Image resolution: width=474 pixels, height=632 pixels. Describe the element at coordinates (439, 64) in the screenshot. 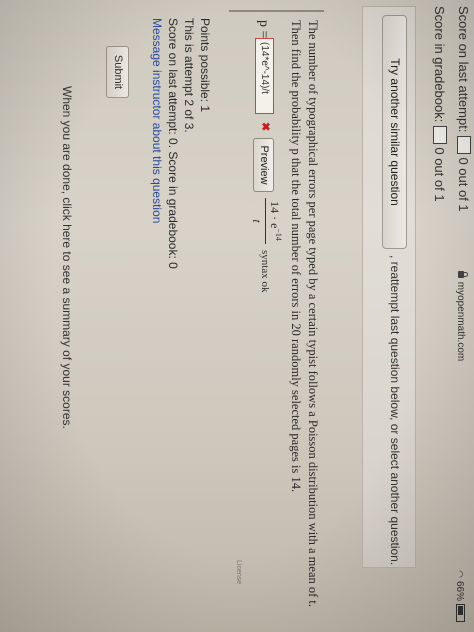

I see `score-gradebook-label: Score in gradebook:` at that location.